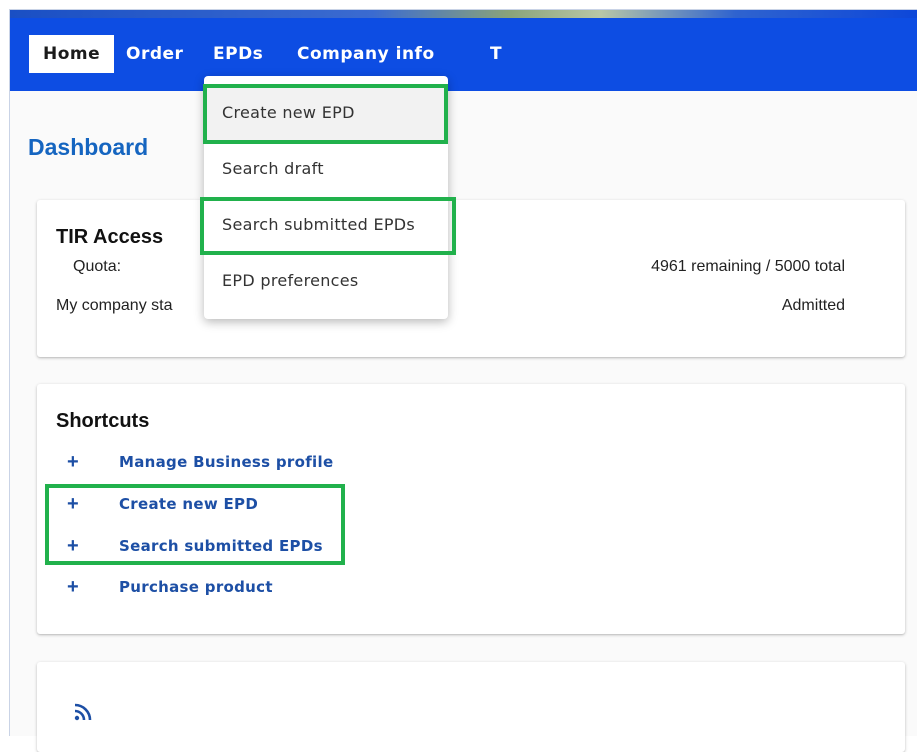 This screenshot has height=752, width=917. Describe the element at coordinates (326, 169) in the screenshot. I see `menu-item-search-draft: Search draft` at that location.